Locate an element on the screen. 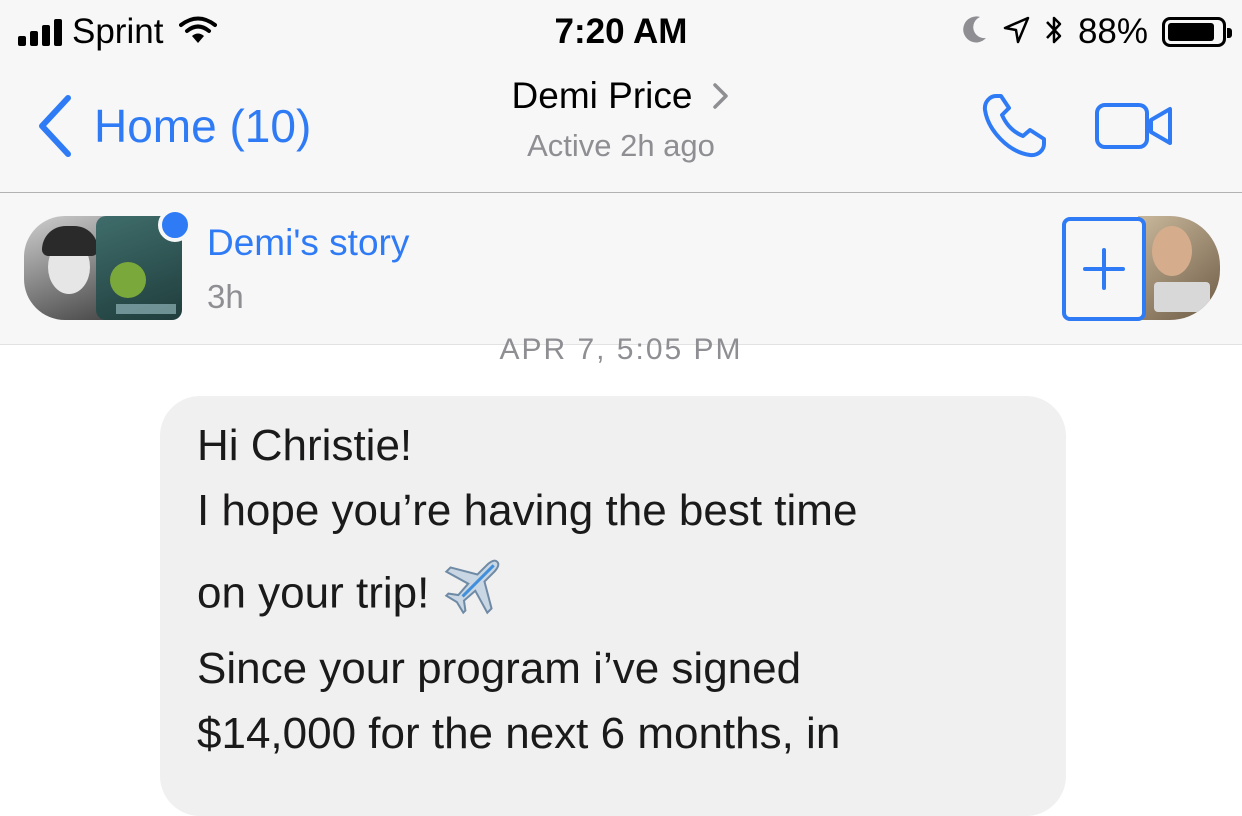 Image resolution: width=1242 pixels, height=816 pixels. bluetooth-icon is located at coordinates (1054, 32).